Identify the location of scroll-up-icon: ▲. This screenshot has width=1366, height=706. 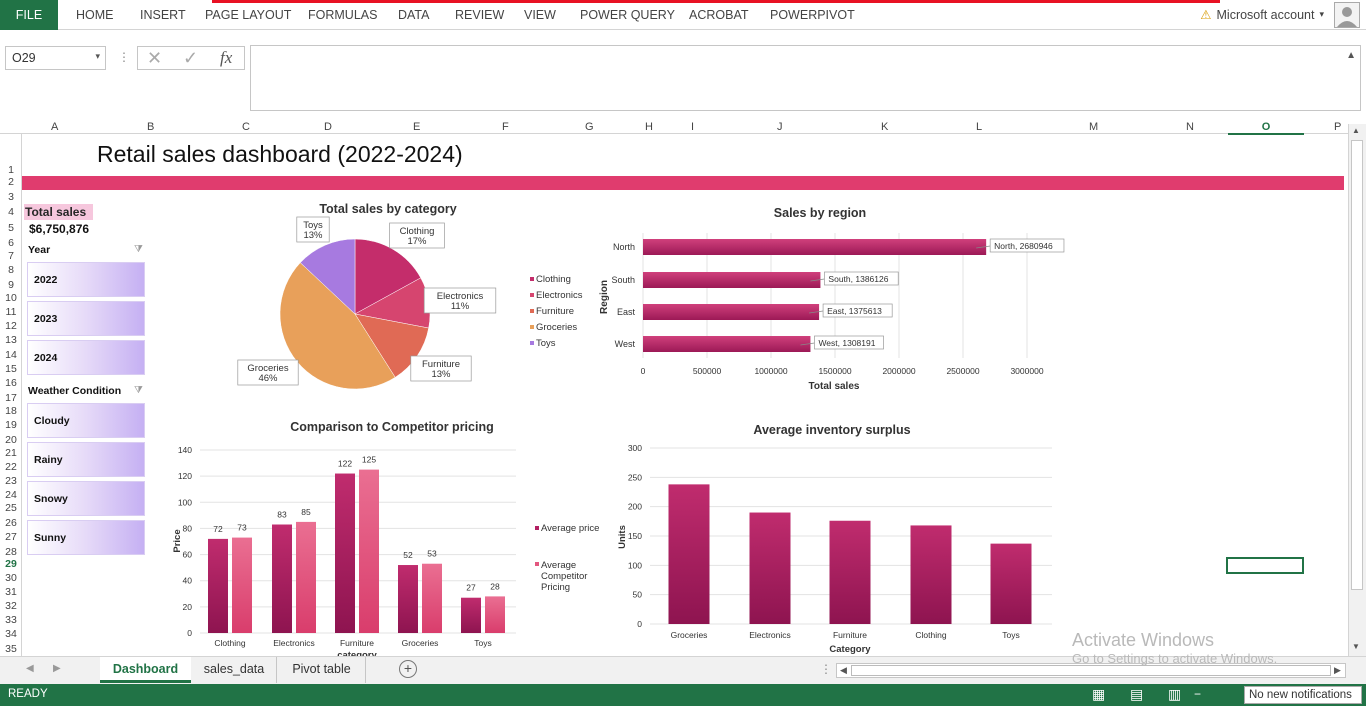
(1356, 130).